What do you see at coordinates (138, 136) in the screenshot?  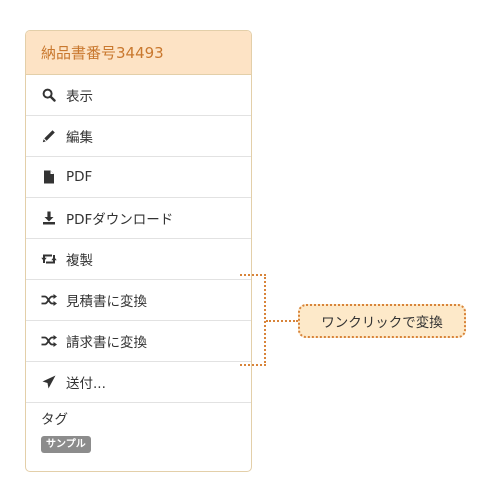 I see `menu-item-edit: 編集` at bounding box center [138, 136].